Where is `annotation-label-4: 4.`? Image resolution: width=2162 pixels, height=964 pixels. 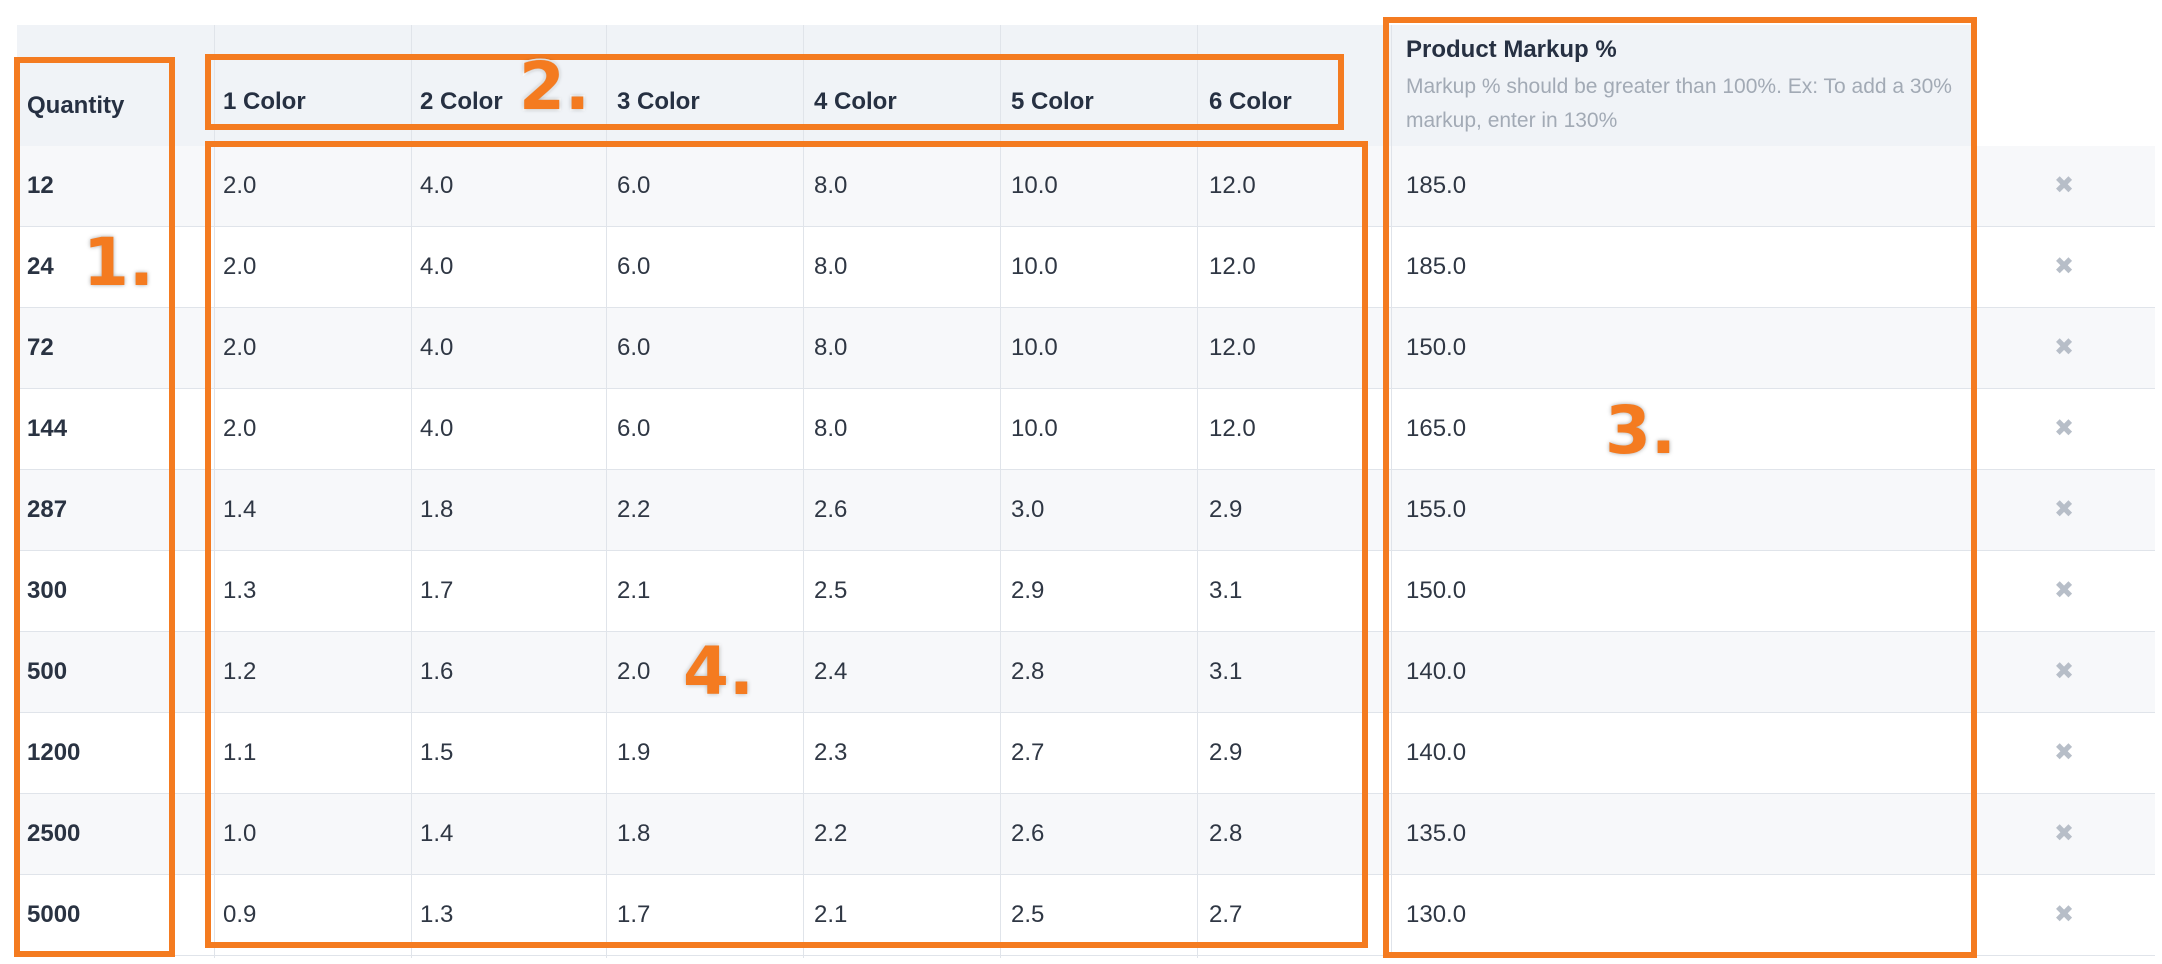 annotation-label-4: 4. is located at coordinates (719, 671).